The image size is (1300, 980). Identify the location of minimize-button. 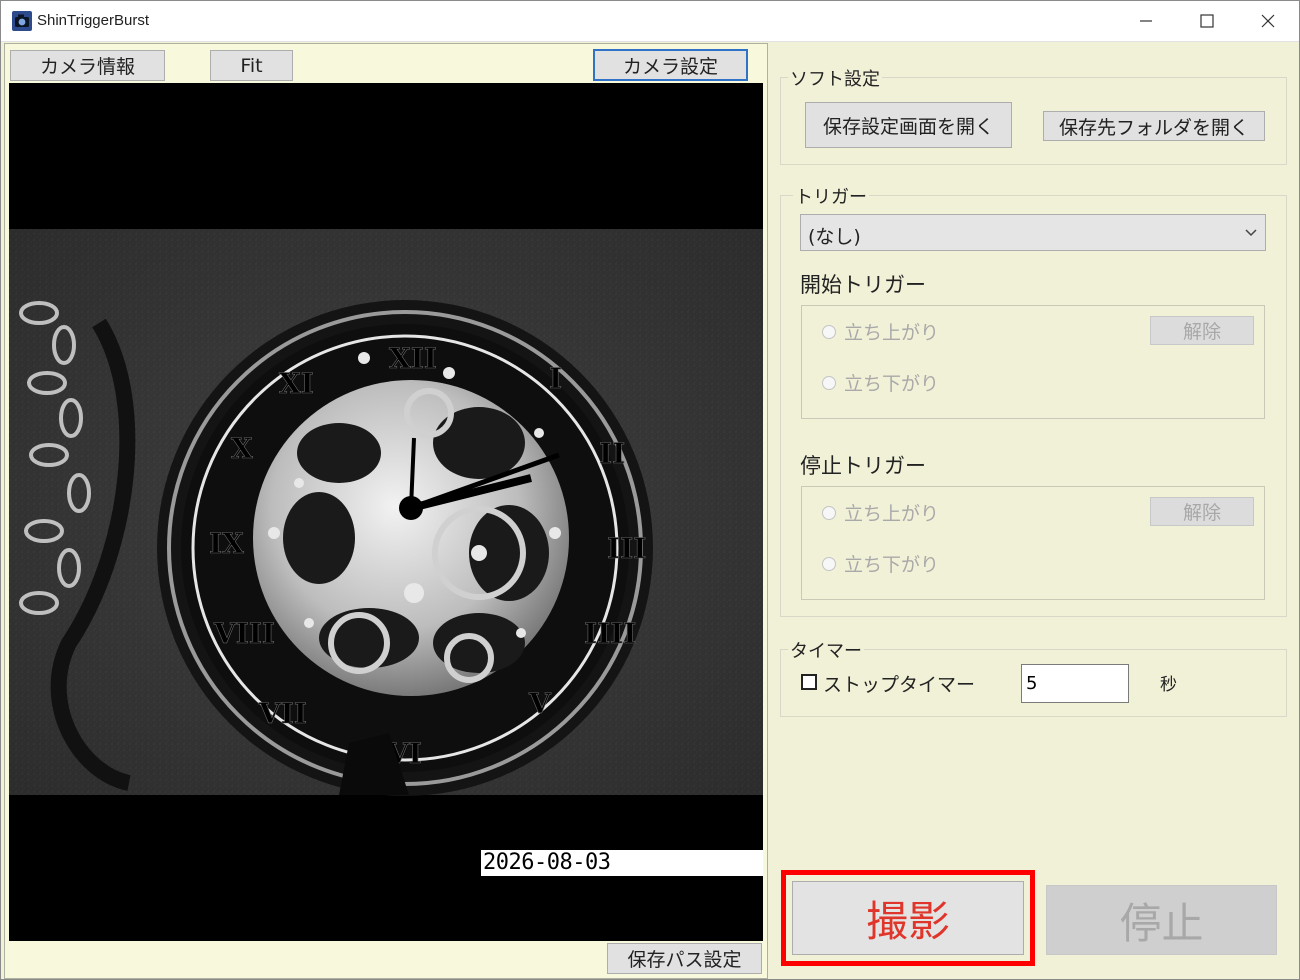
(1146, 21).